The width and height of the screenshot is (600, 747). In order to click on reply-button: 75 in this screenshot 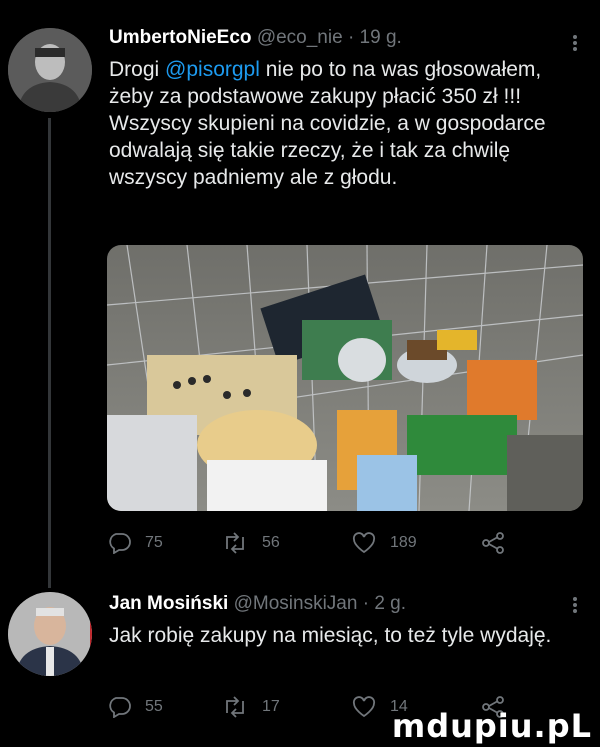, I will do `click(135, 543)`.